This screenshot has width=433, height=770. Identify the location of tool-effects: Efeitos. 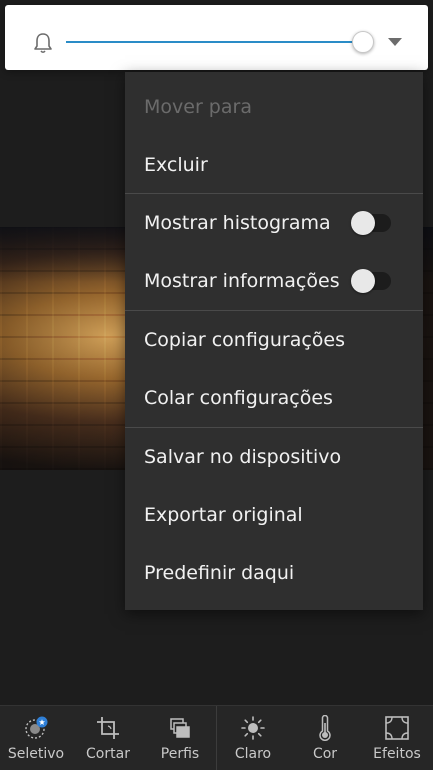
(397, 738).